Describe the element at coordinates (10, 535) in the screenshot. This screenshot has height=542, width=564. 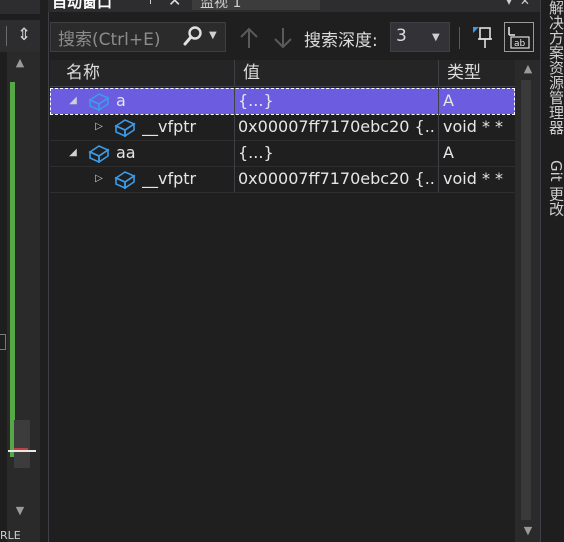
I see `editor-status-text: RLE` at that location.